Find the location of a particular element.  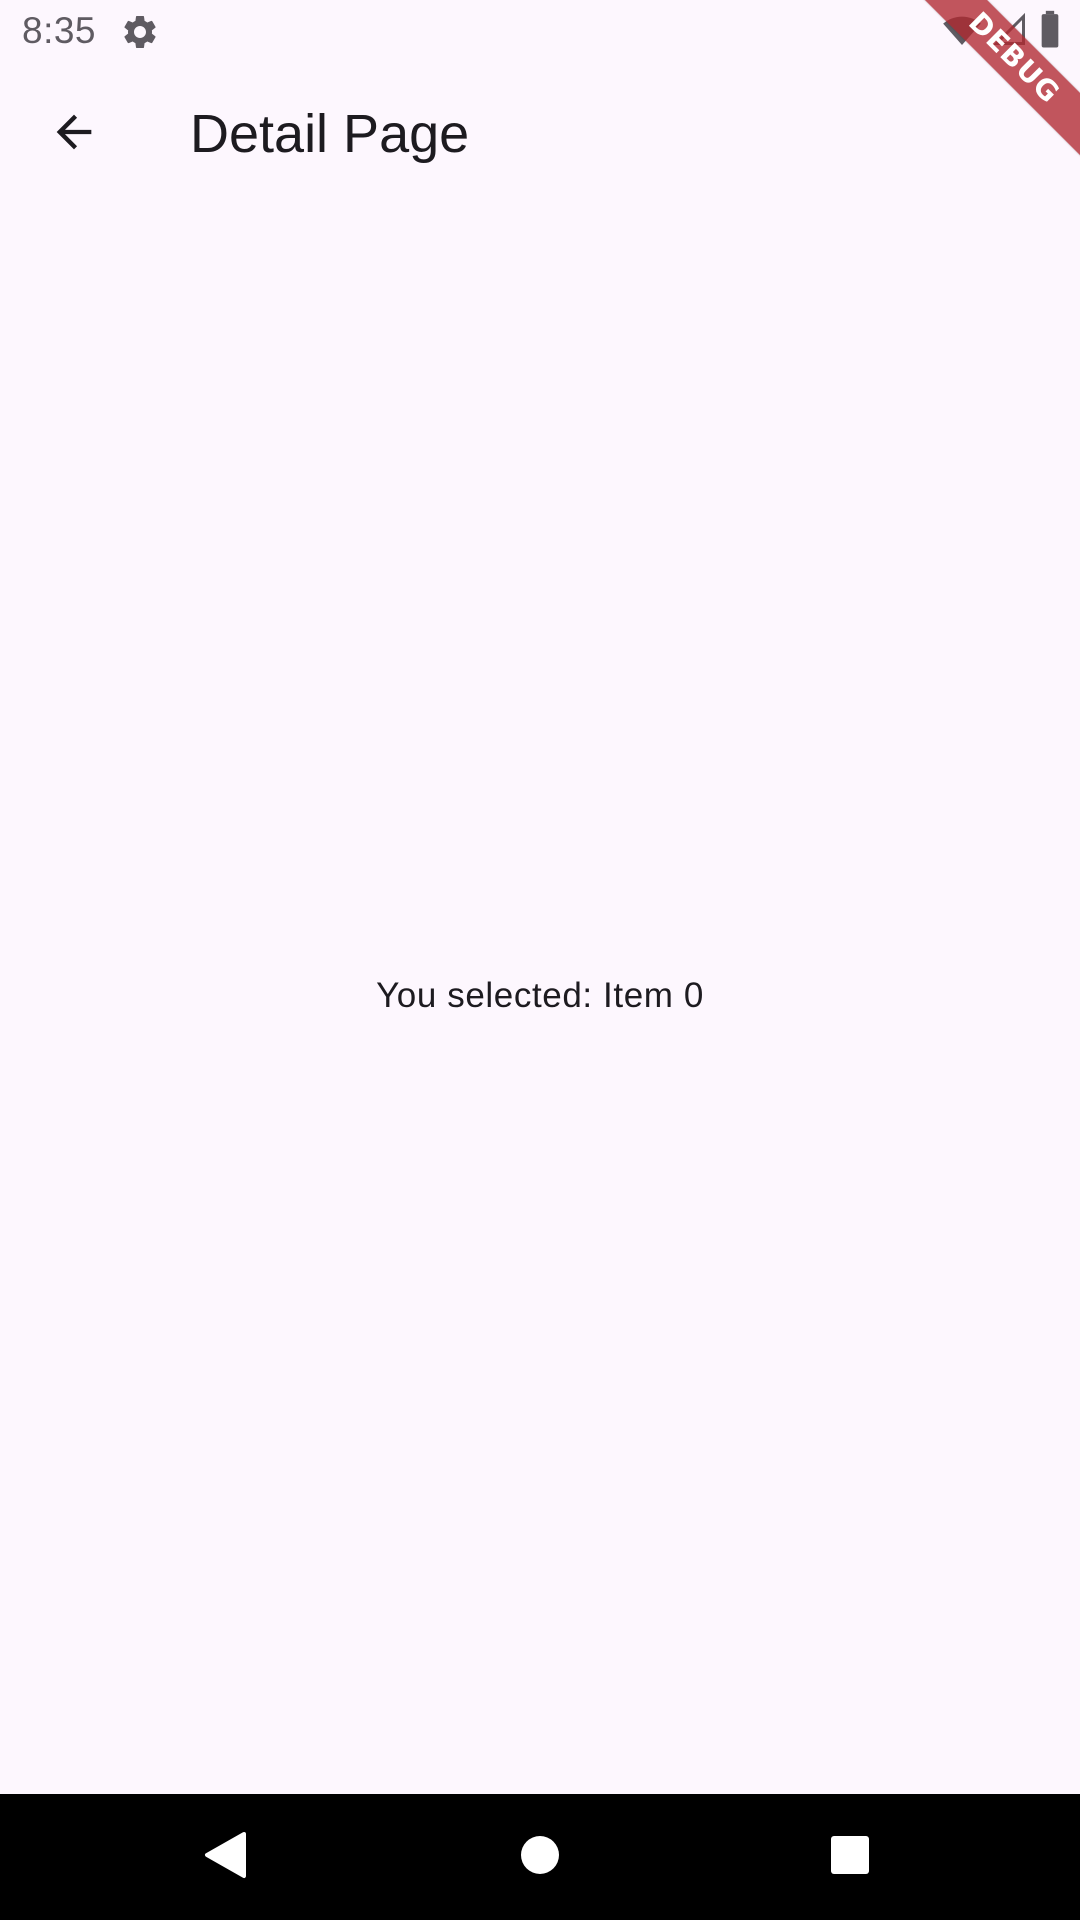

status-time: 8:35 is located at coordinates (59, 30).